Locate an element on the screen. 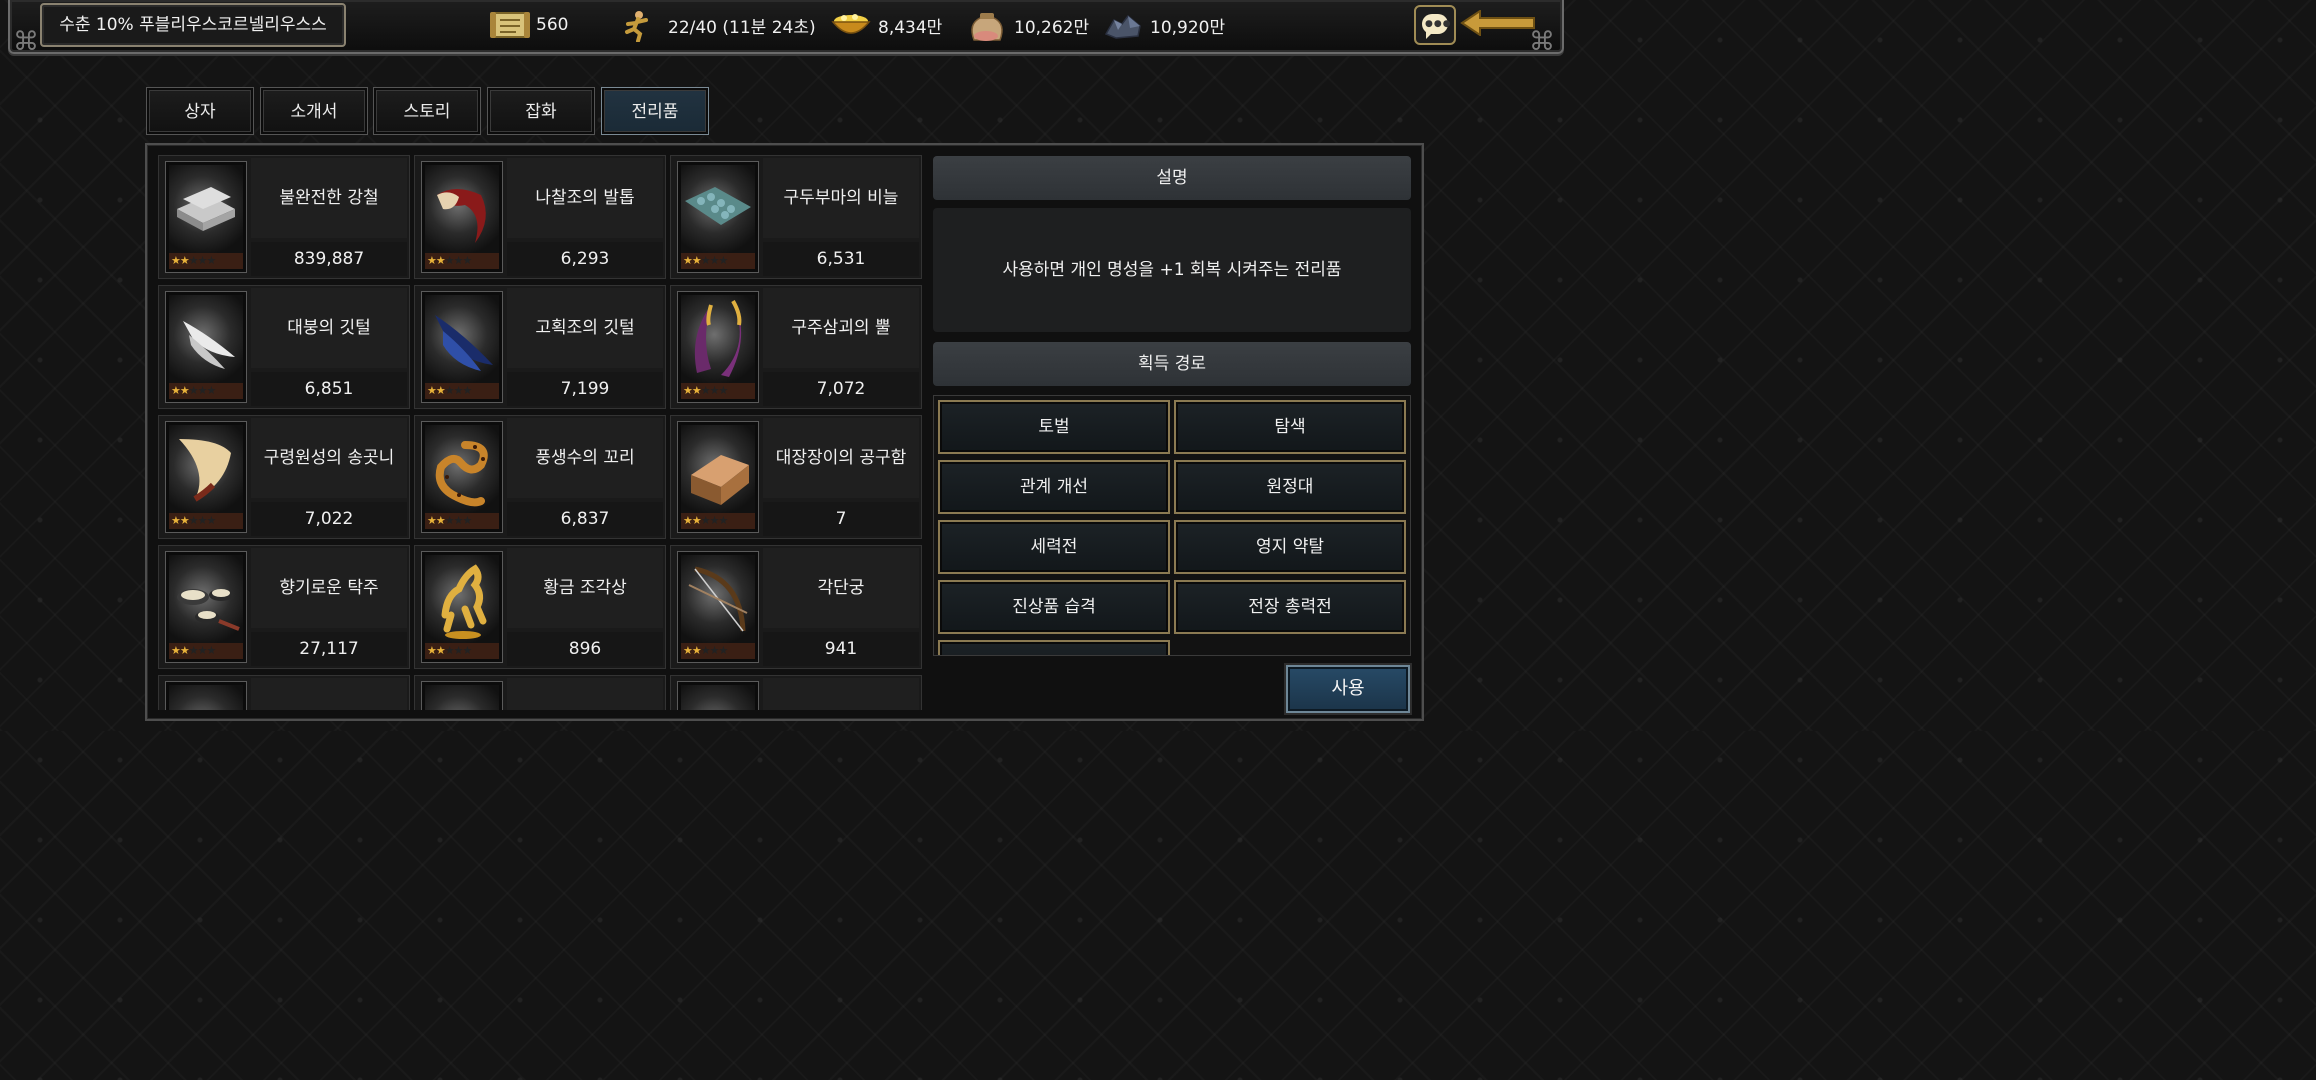 Image resolution: width=2316 pixels, height=1080 pixels. item-name: 각단궁 is located at coordinates (841, 588).